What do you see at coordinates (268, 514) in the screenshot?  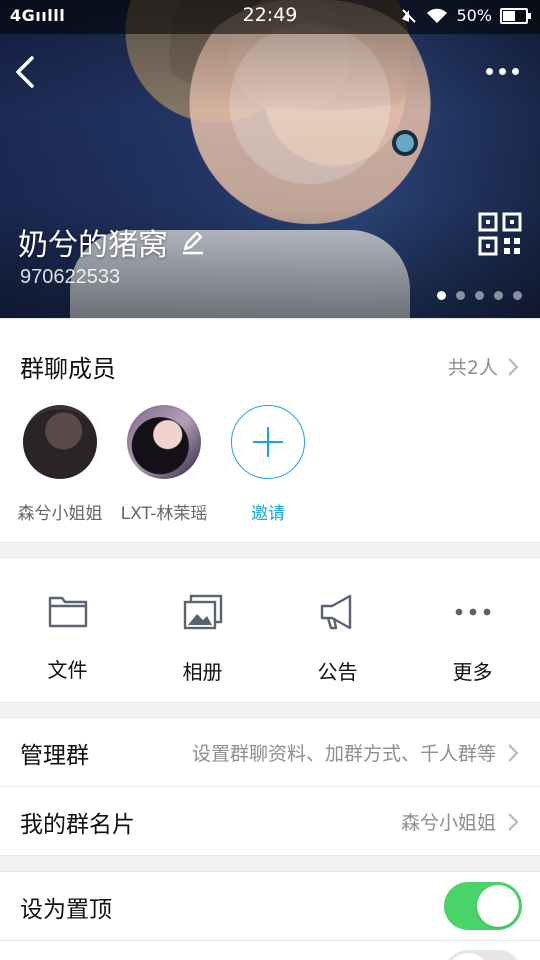 I see `invite-label: 邀请` at bounding box center [268, 514].